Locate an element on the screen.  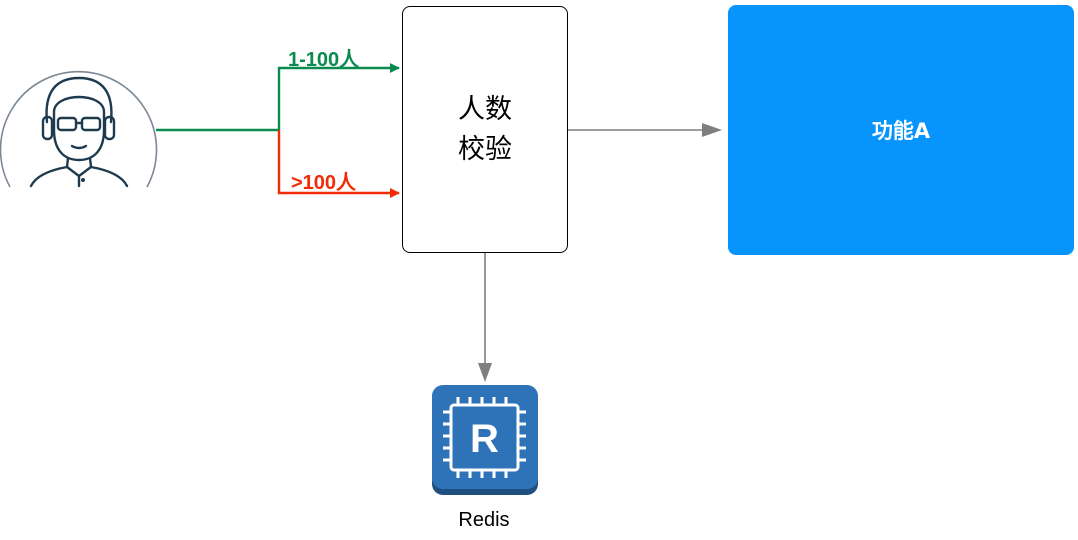
redis-icon: R is located at coordinates (485, 440).